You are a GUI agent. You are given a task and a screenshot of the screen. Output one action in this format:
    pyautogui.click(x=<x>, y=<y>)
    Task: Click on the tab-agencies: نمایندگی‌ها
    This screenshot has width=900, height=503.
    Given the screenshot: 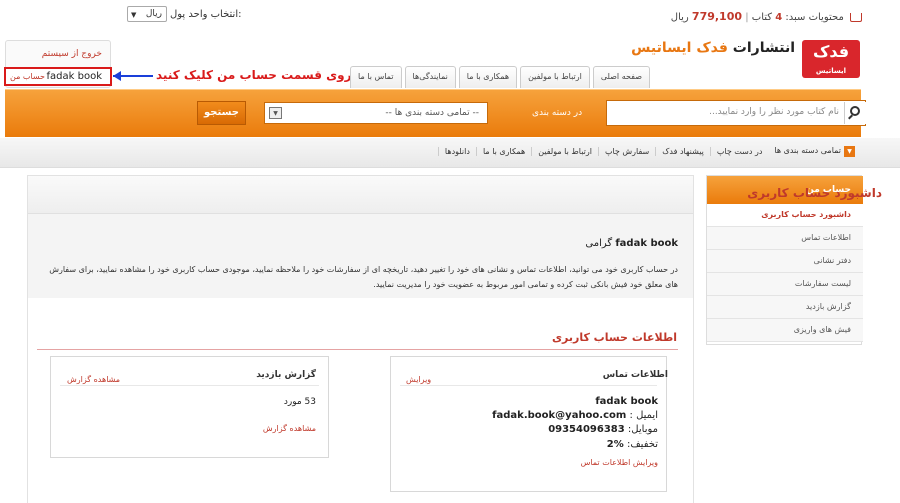 What is the action you would take?
    pyautogui.click(x=430, y=77)
    